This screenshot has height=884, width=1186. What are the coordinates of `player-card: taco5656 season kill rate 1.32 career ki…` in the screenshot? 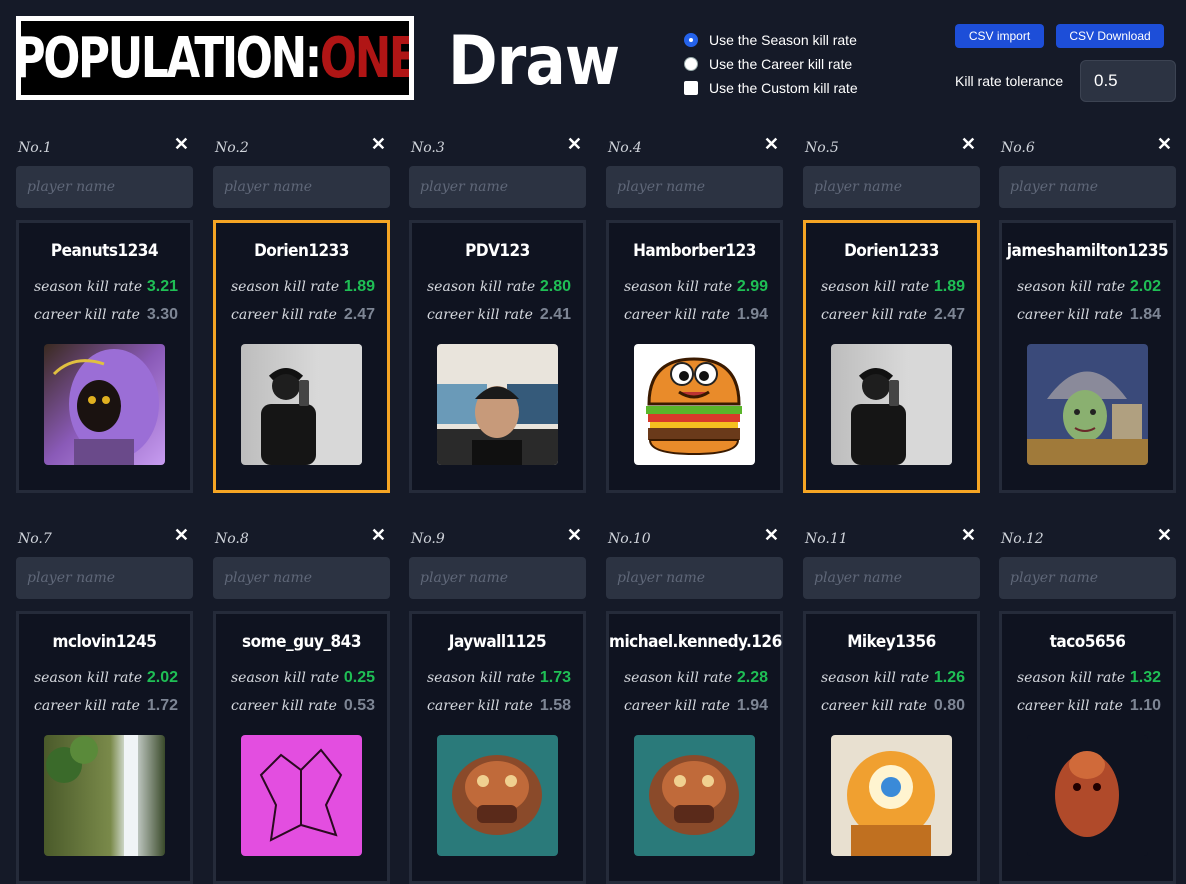 It's located at (1087, 747).